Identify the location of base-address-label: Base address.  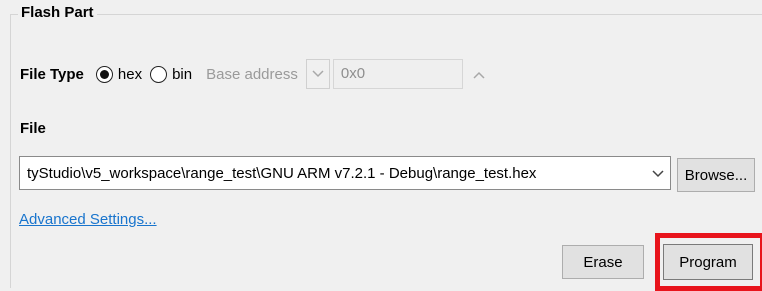
(252, 74).